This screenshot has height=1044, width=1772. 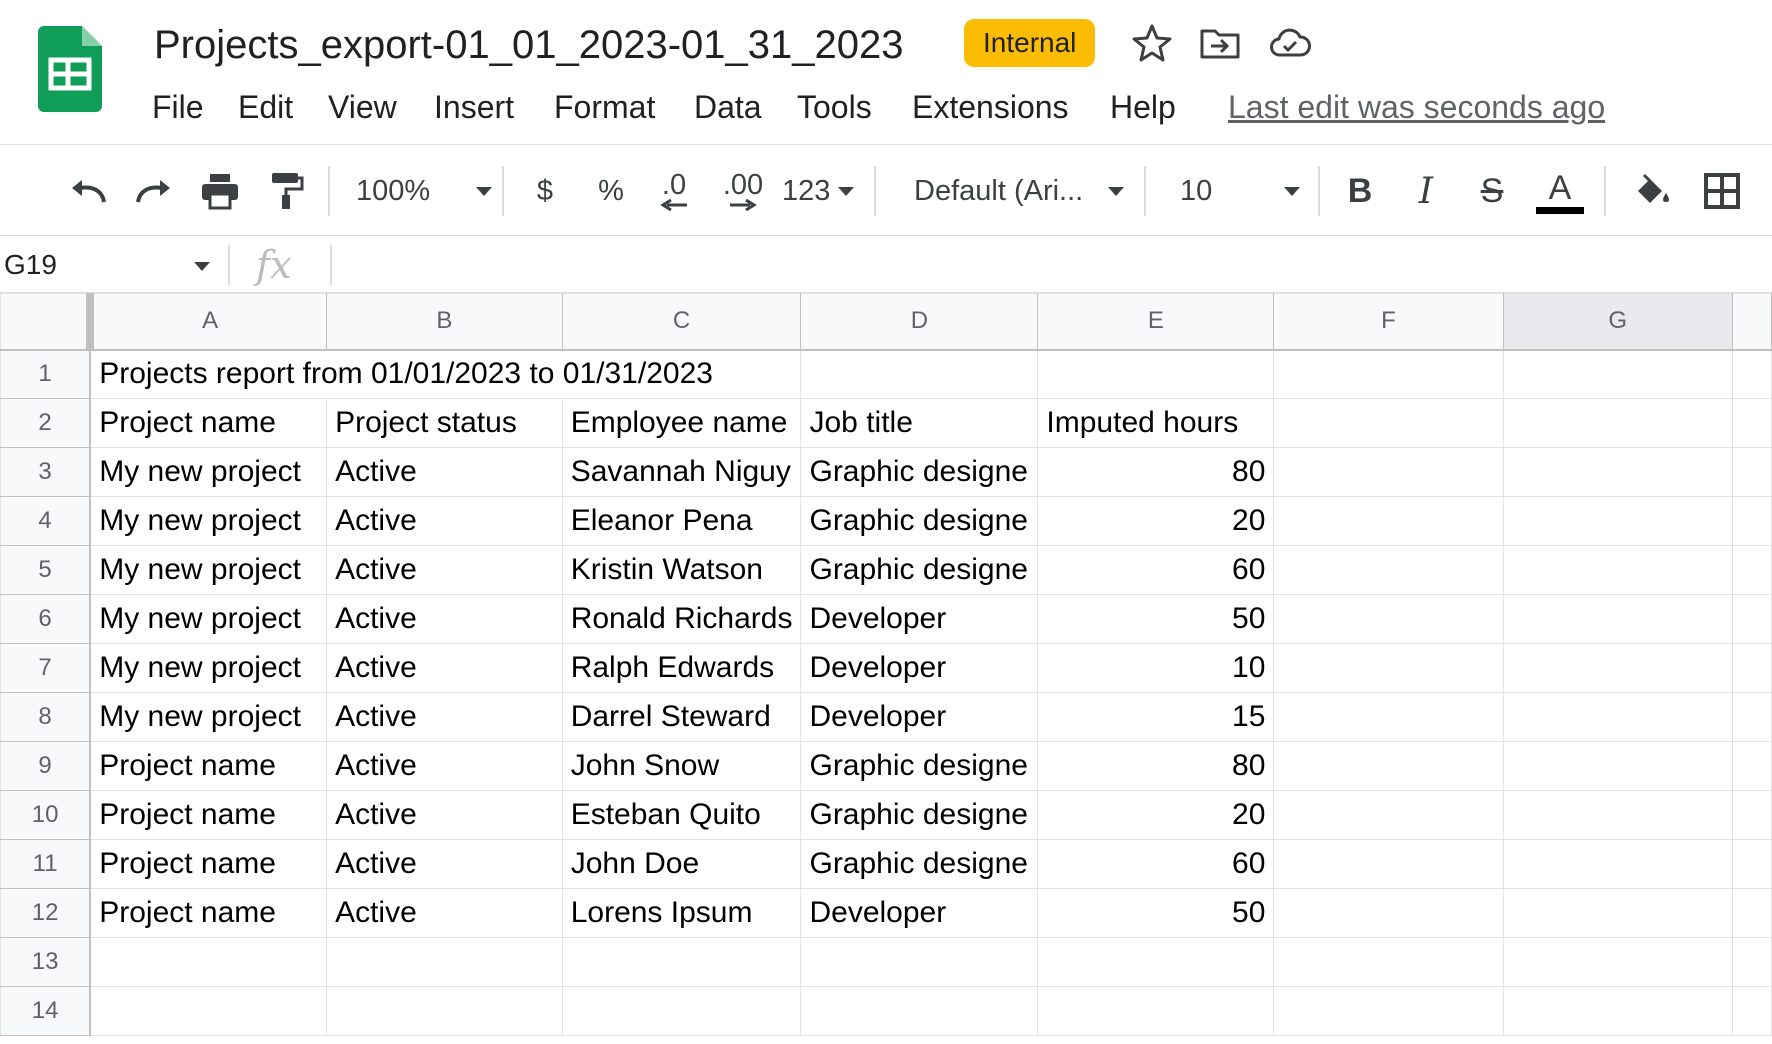 I want to click on employee-name-cell: Darrel Steward, so click(x=681, y=717).